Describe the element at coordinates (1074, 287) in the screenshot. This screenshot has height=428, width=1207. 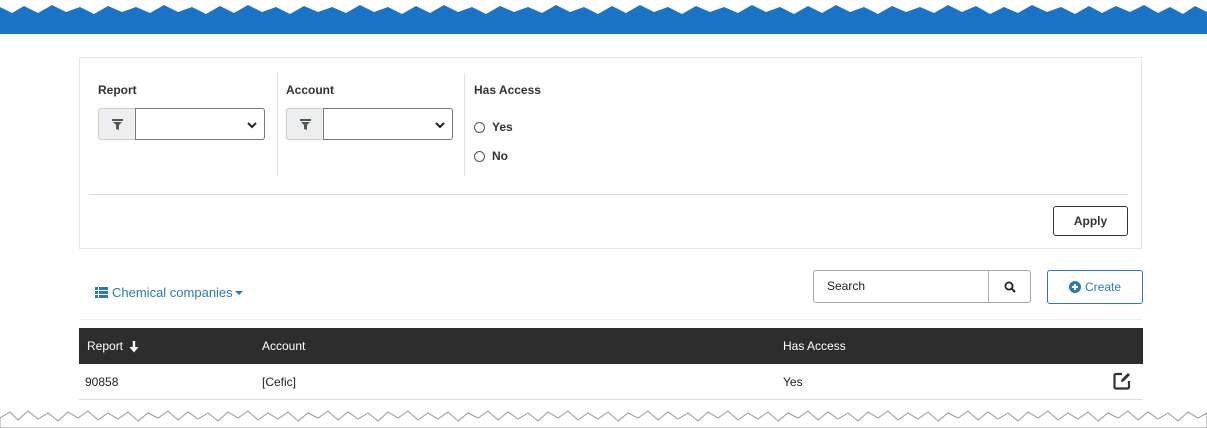
I see `plus-circle-icon` at that location.